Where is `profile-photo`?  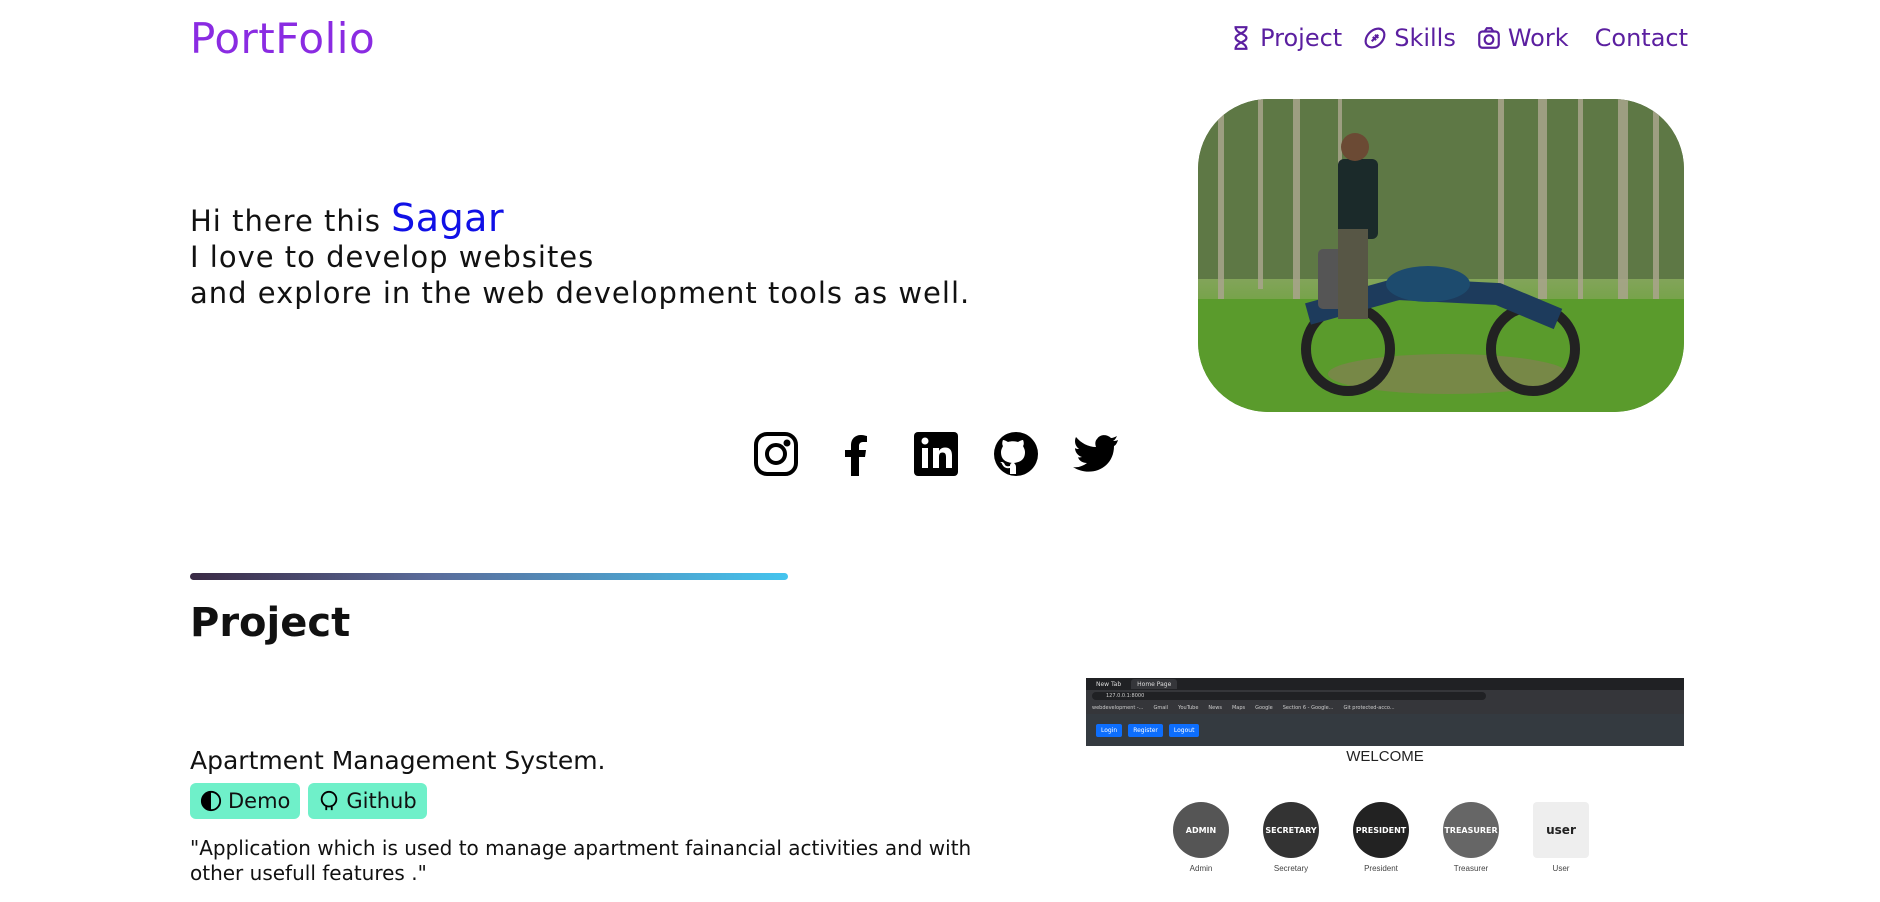 profile-photo is located at coordinates (1441, 255).